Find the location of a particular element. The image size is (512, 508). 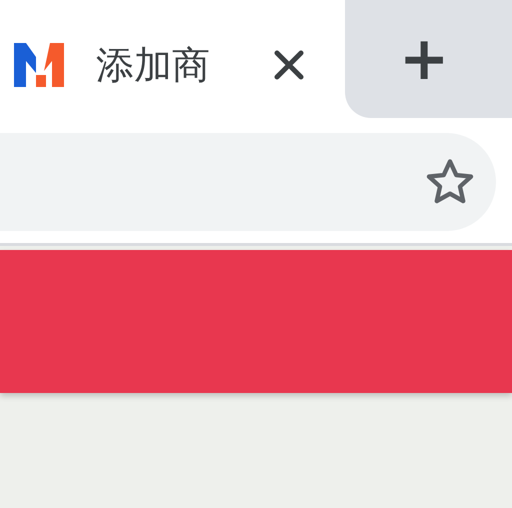

new-tab-button: + is located at coordinates (424, 59).